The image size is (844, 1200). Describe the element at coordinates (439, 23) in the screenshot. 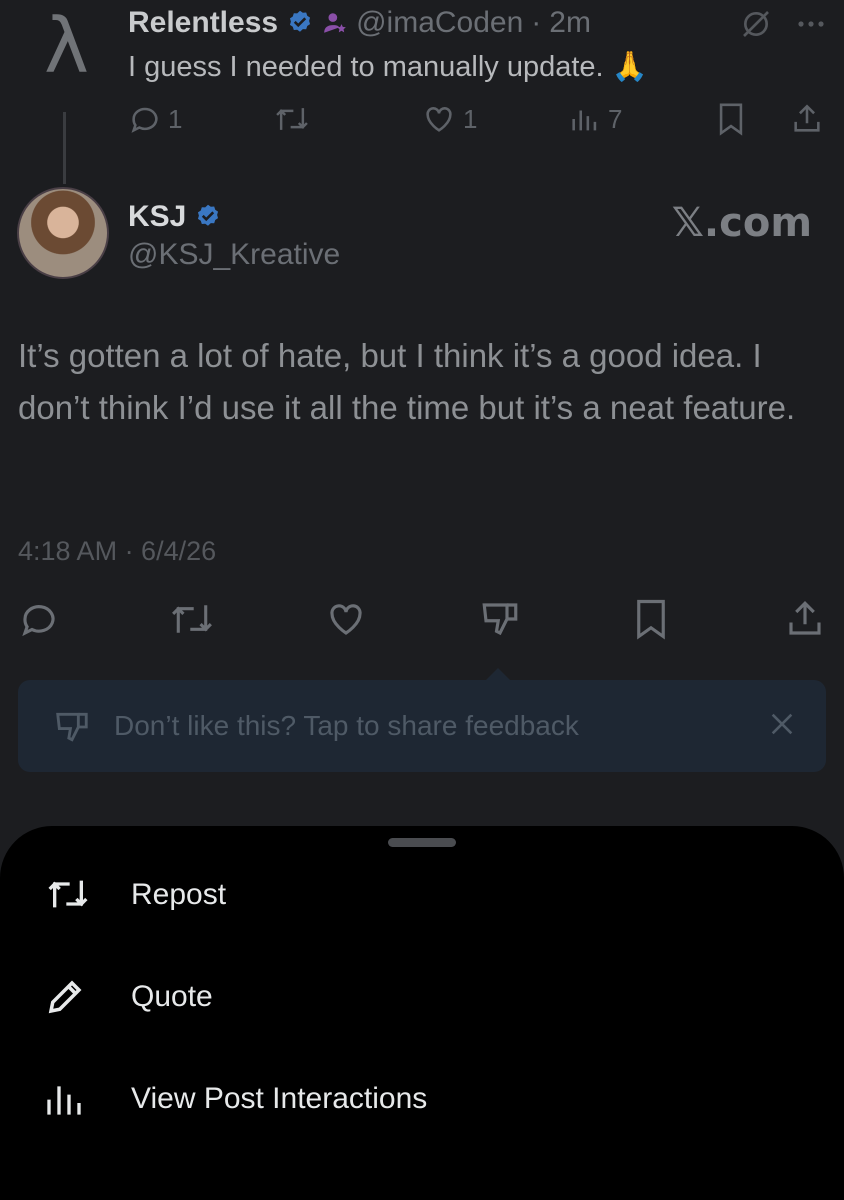

I see `parent-author-handle: @imaCoden` at that location.